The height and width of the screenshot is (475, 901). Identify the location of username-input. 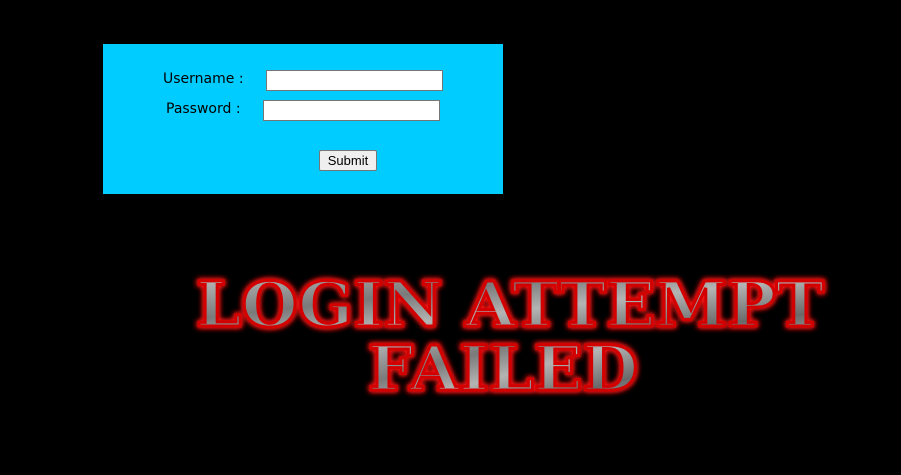
(354, 80).